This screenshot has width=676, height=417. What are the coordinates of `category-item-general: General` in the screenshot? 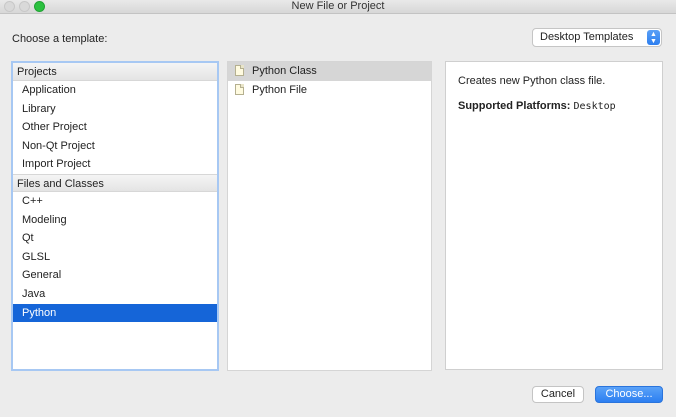 It's located at (115, 275).